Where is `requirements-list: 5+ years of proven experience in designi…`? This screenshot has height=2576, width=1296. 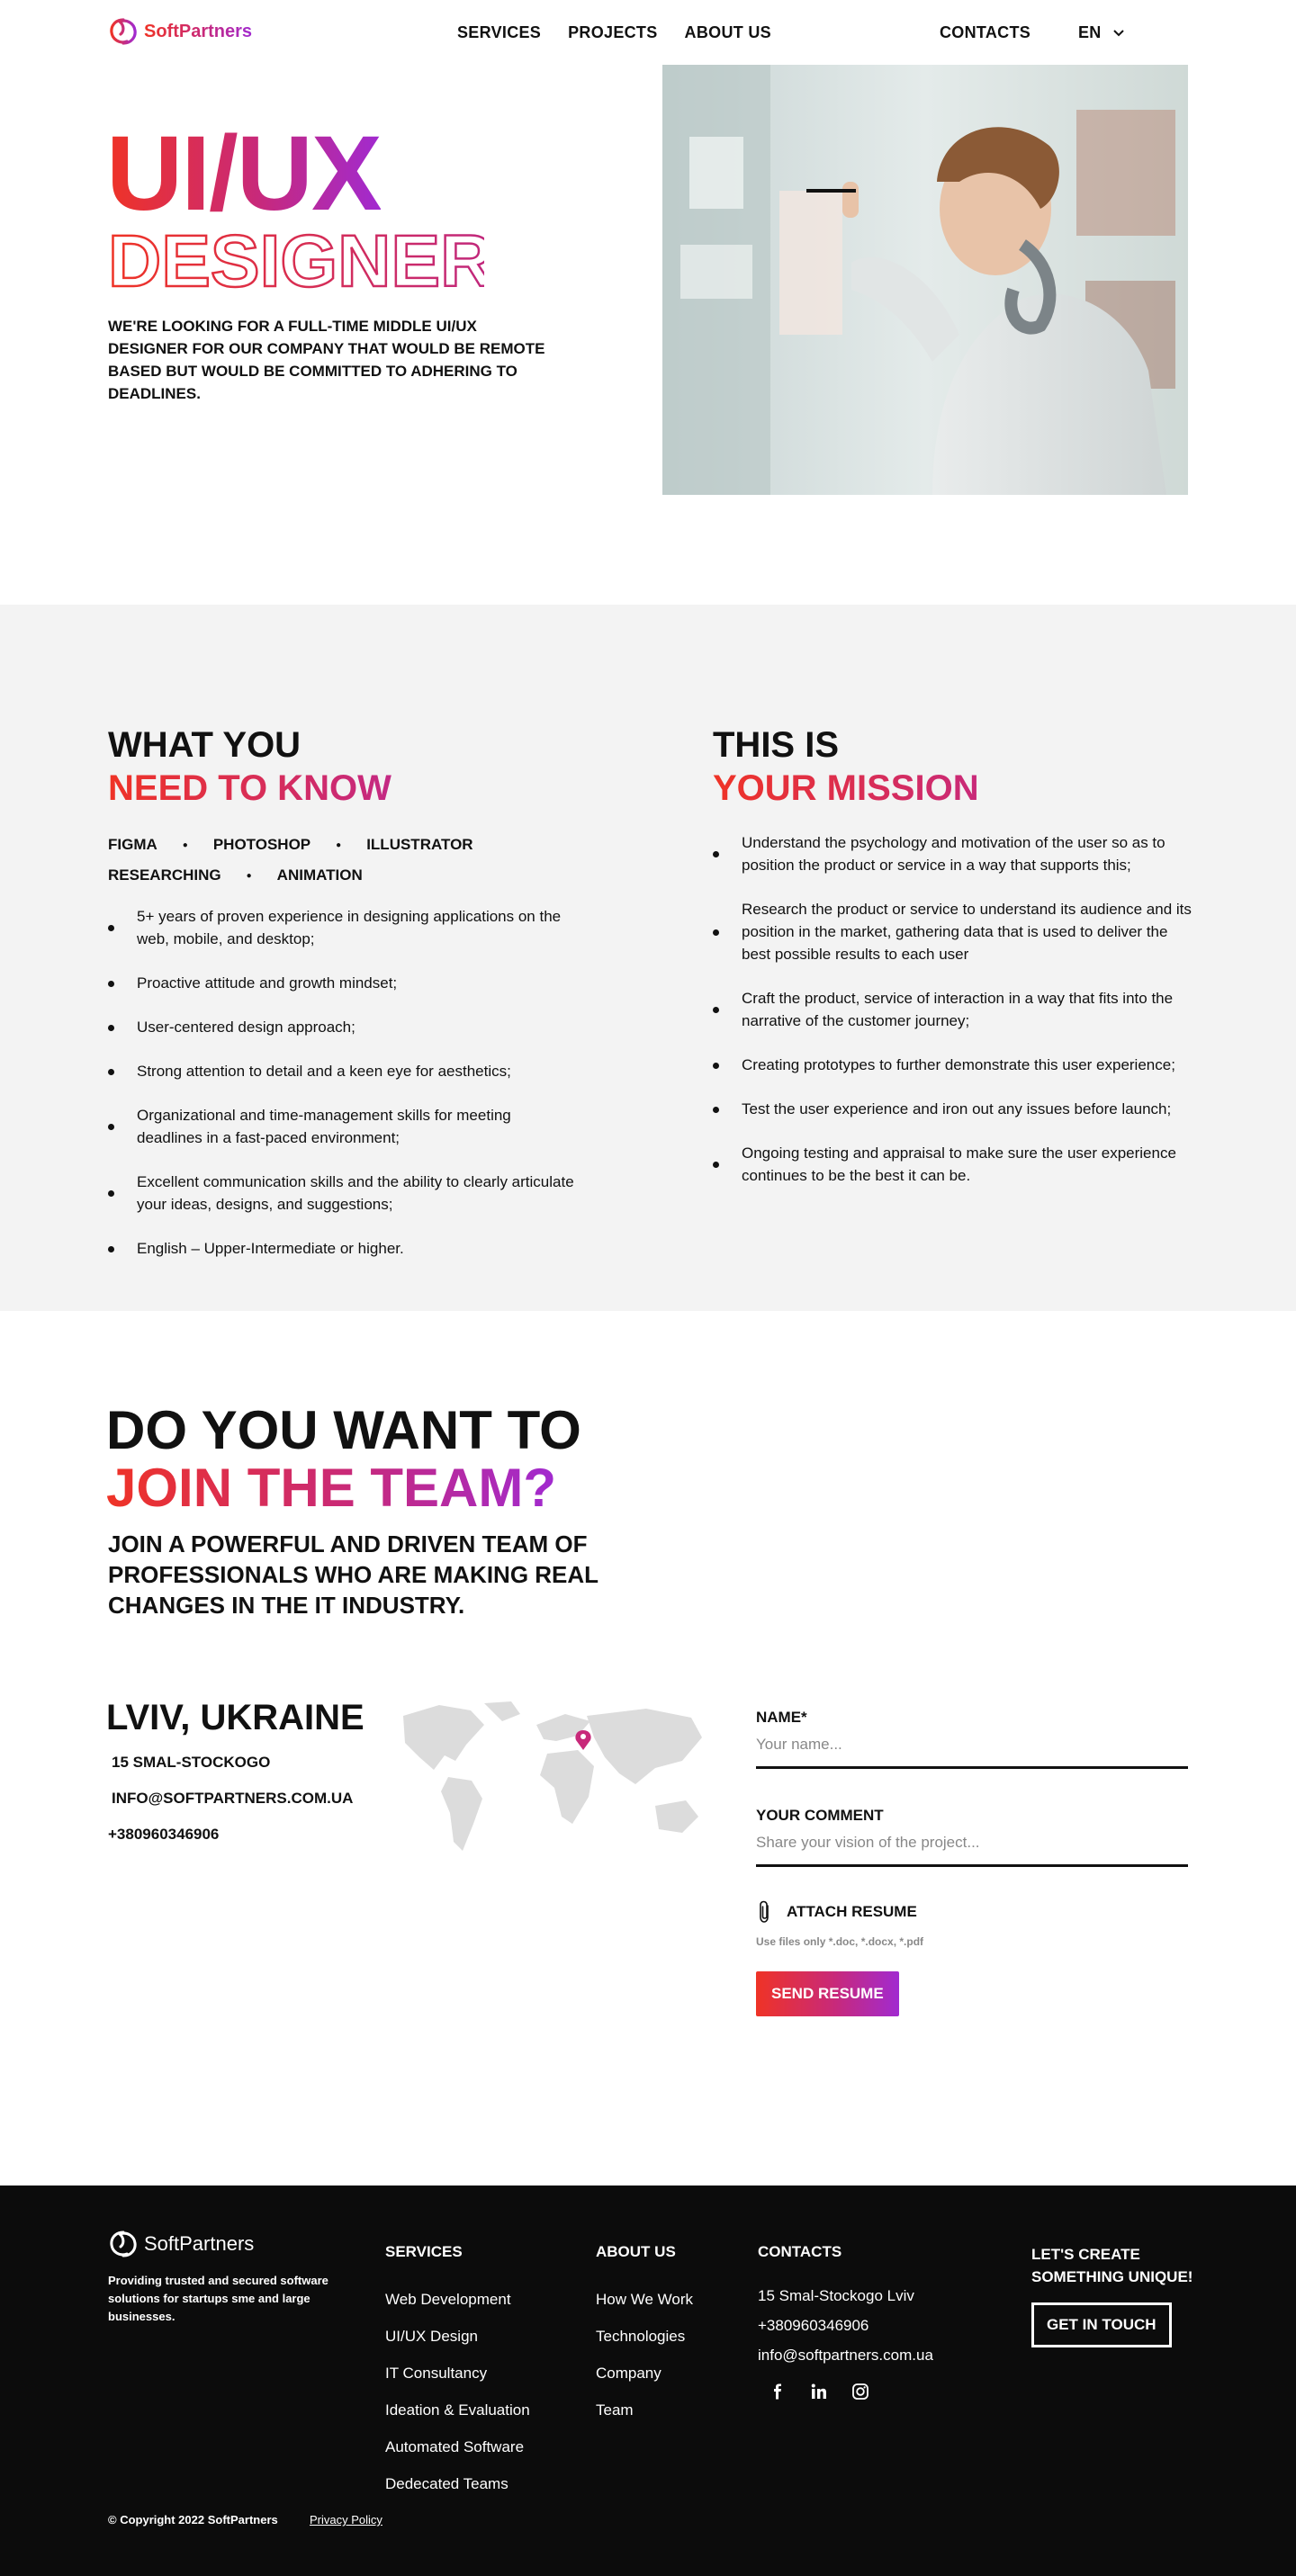 requirements-list: 5+ years of proven experience in designi… is located at coordinates (342, 1083).